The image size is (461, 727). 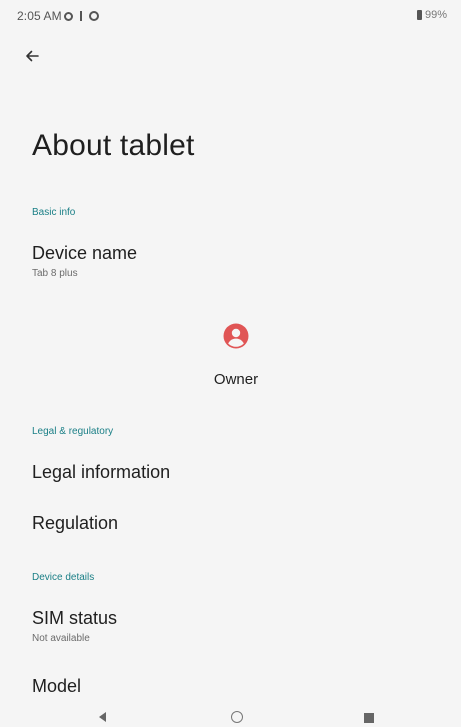 What do you see at coordinates (419, 15) in the screenshot?
I see `battery-icon` at bounding box center [419, 15].